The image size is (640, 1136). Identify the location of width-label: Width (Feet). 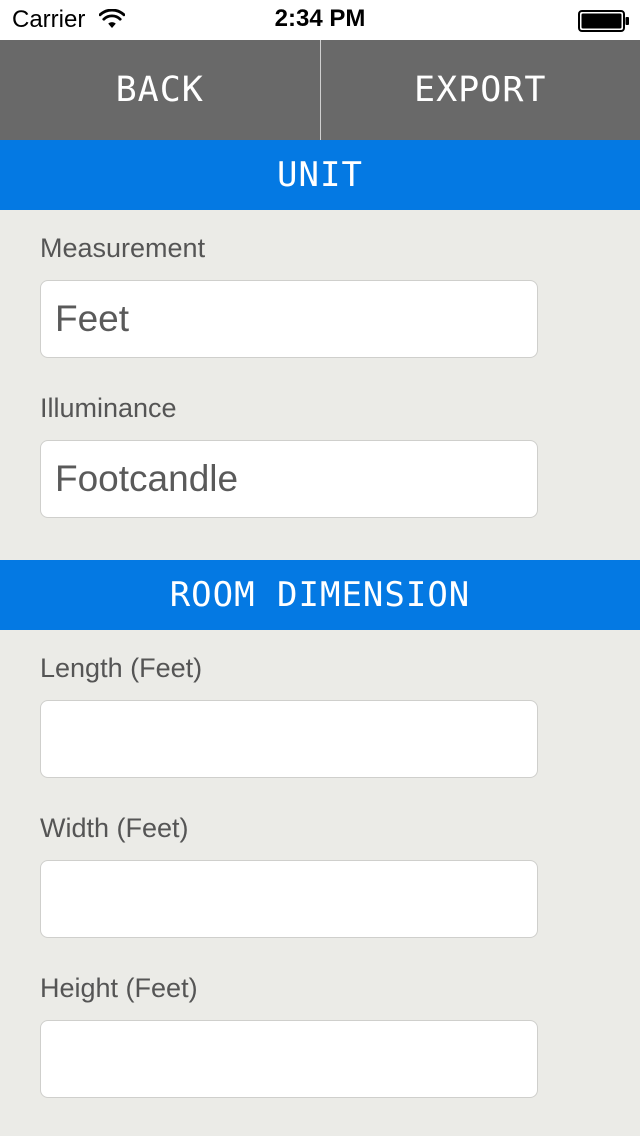
(114, 828).